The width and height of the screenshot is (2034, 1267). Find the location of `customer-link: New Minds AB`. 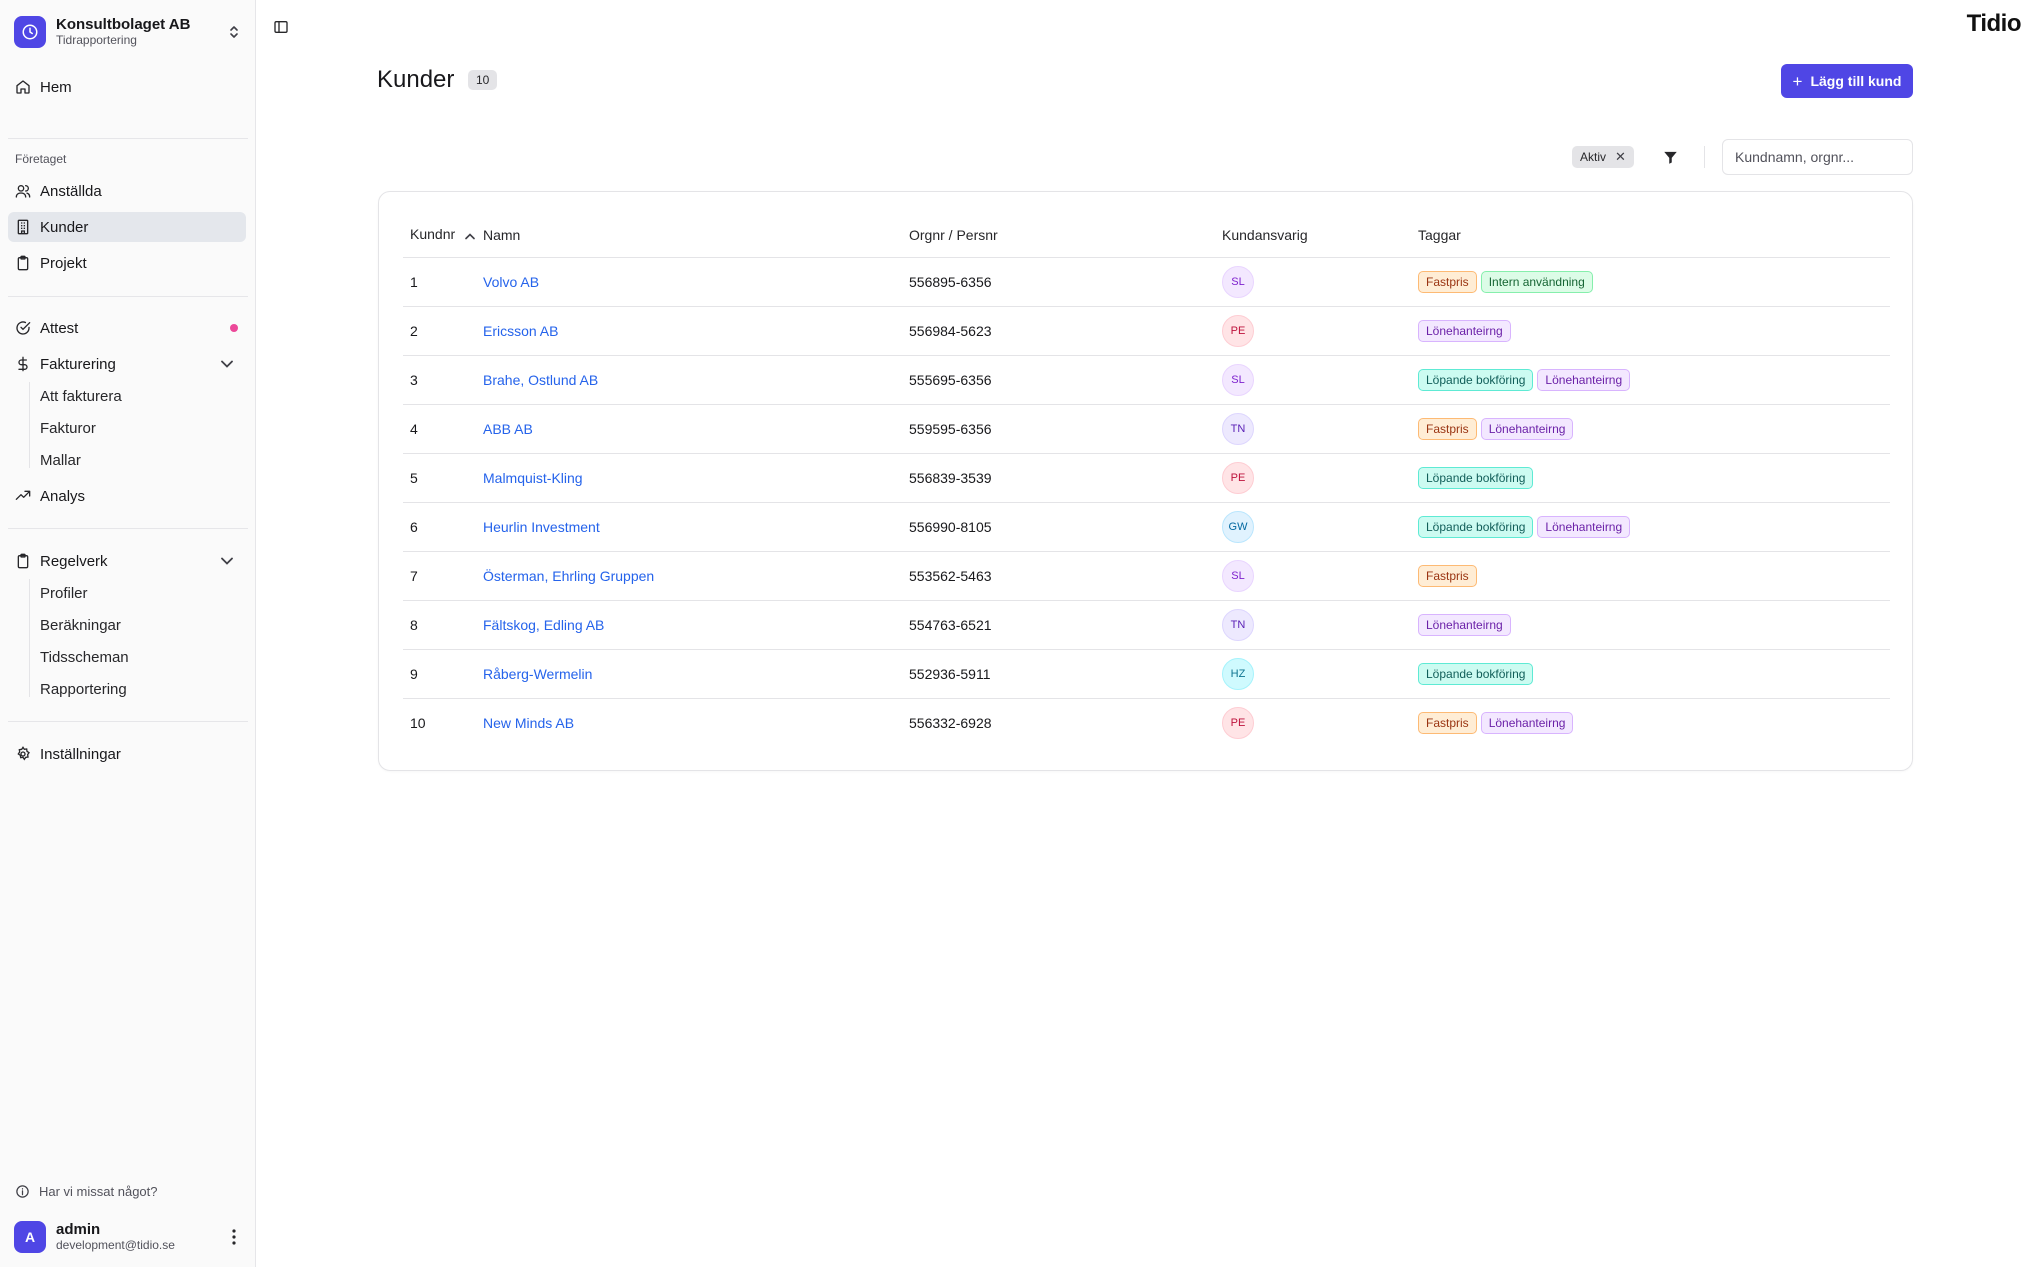

customer-link: New Minds AB is located at coordinates (528, 723).